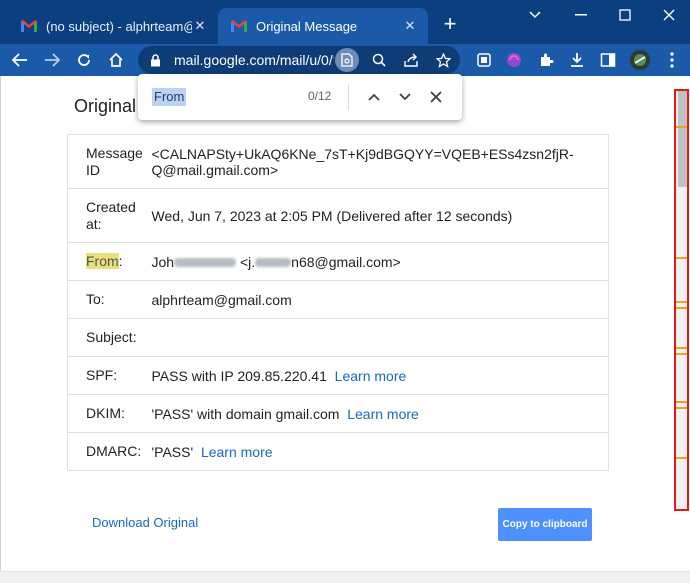 This screenshot has height=583, width=690. What do you see at coordinates (0, 329) in the screenshot?
I see `page-border` at bounding box center [0, 329].